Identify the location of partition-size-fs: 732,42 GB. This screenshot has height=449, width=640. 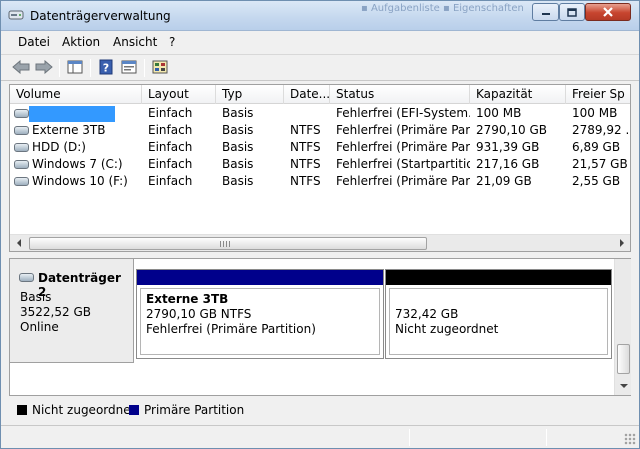
(427, 314).